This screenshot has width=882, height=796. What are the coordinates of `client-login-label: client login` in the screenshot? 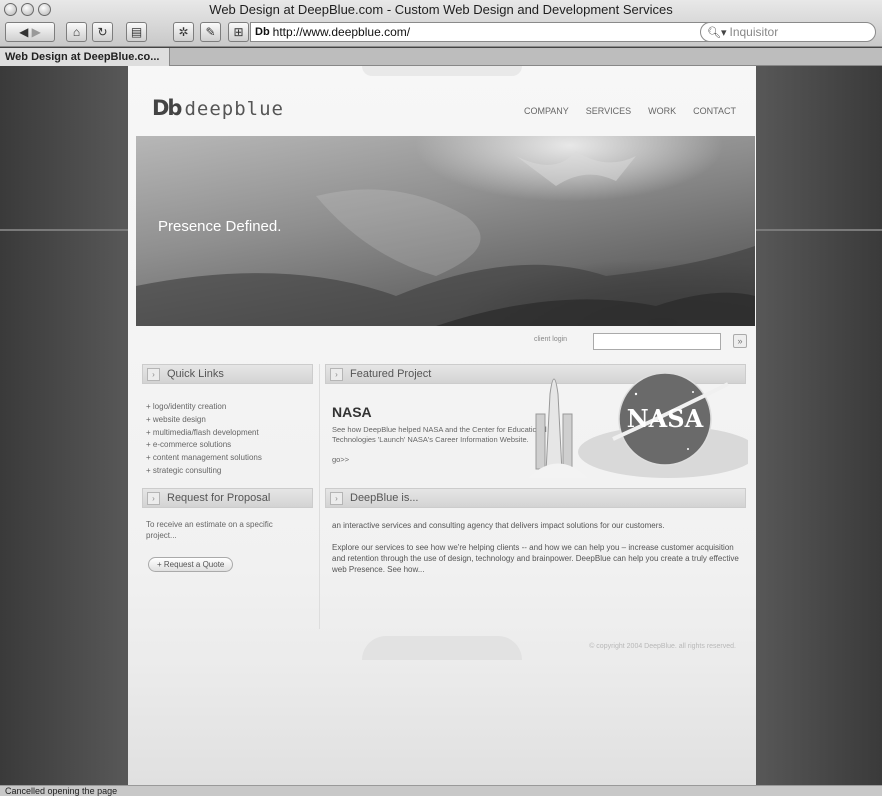 It's located at (551, 339).